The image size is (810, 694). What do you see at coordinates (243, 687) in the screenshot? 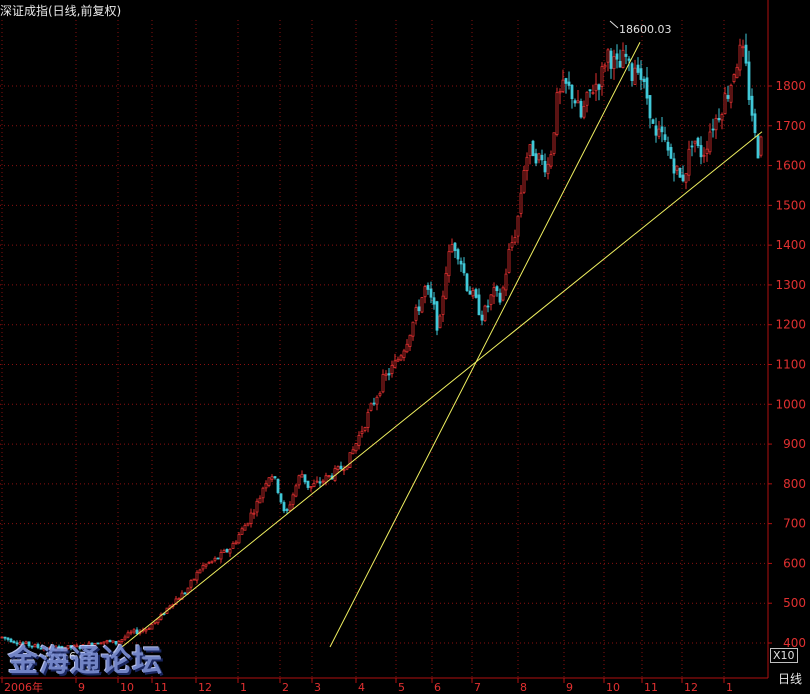
I see `x-tick-label: 1` at bounding box center [243, 687].